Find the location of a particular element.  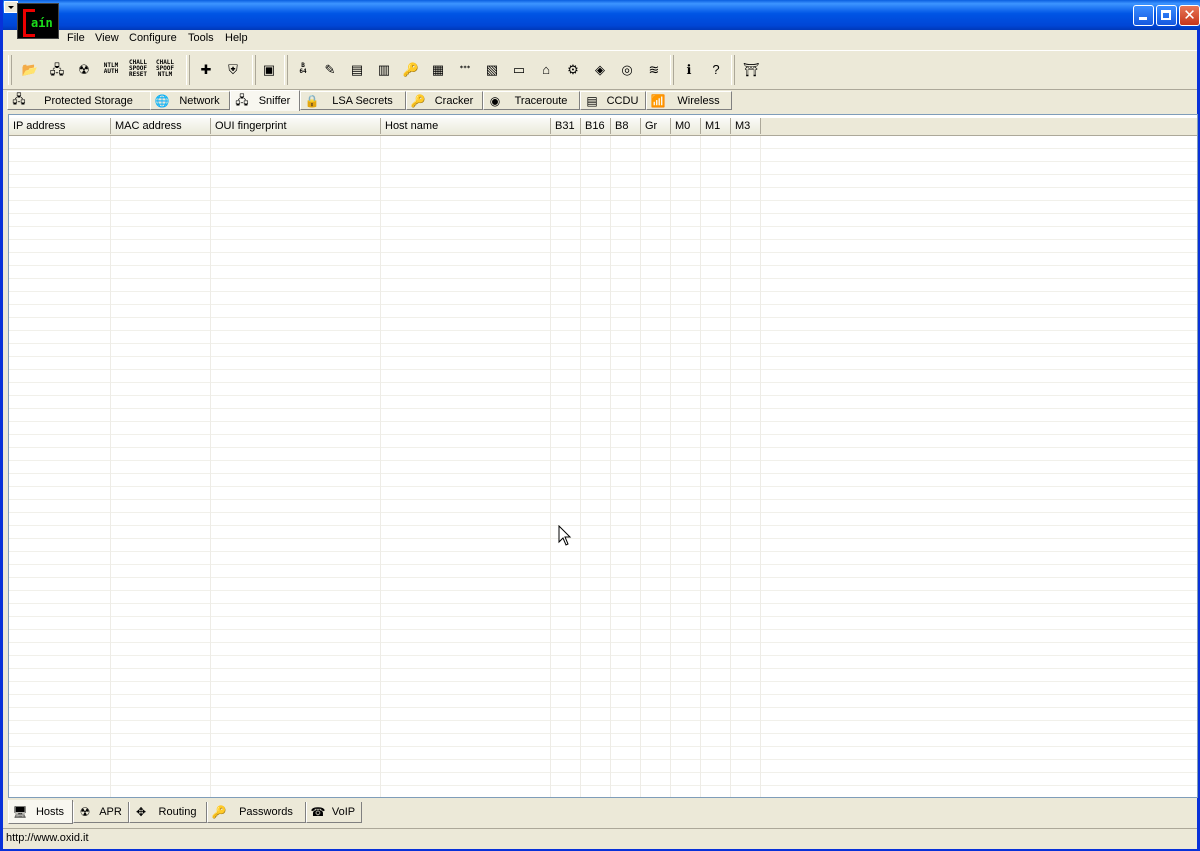

system-menu-icon is located at coordinates (11, 7).